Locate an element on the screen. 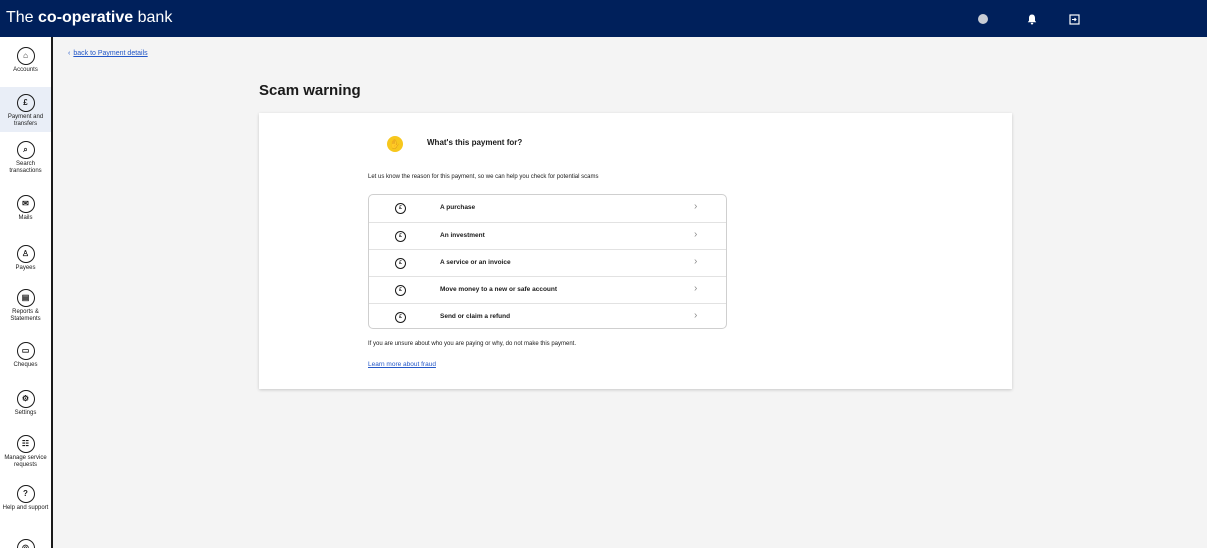  option-an-investment: £ An investment › is located at coordinates (547, 235).